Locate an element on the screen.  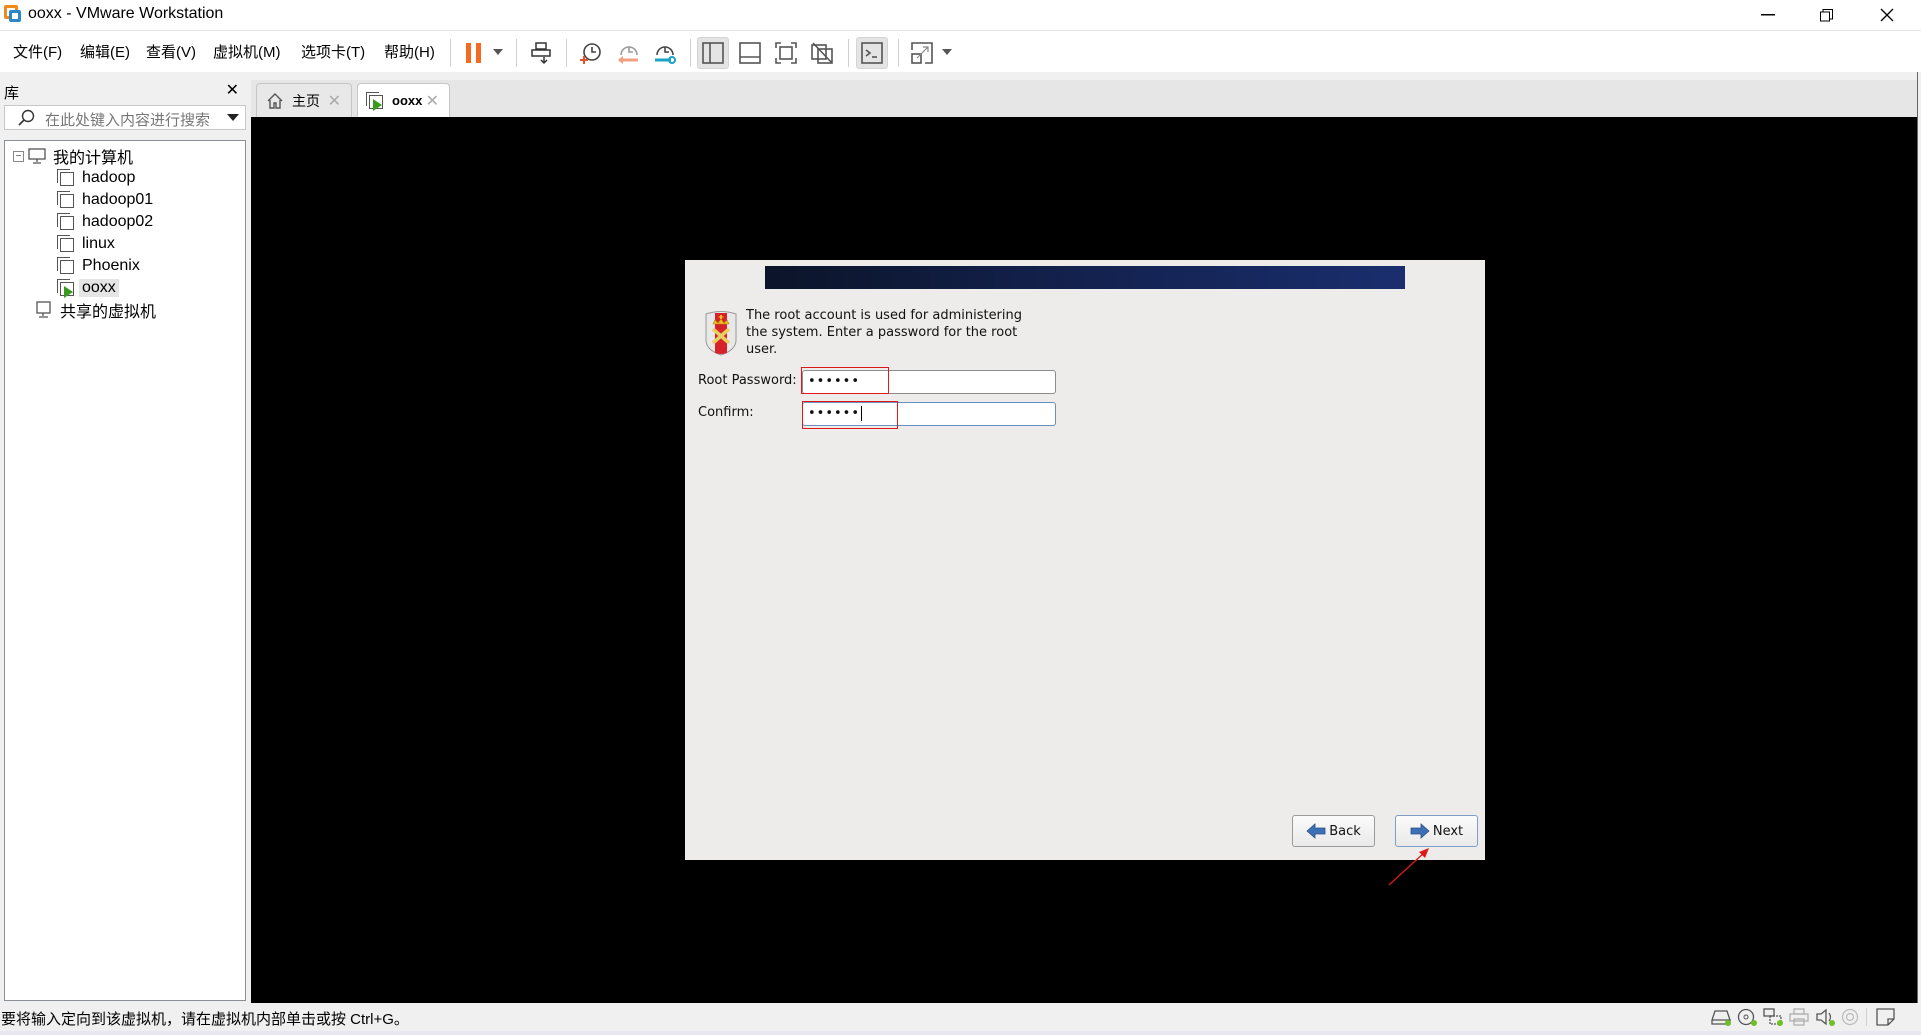
tree-vm-hadoop: hadoop is located at coordinates (97, 178).